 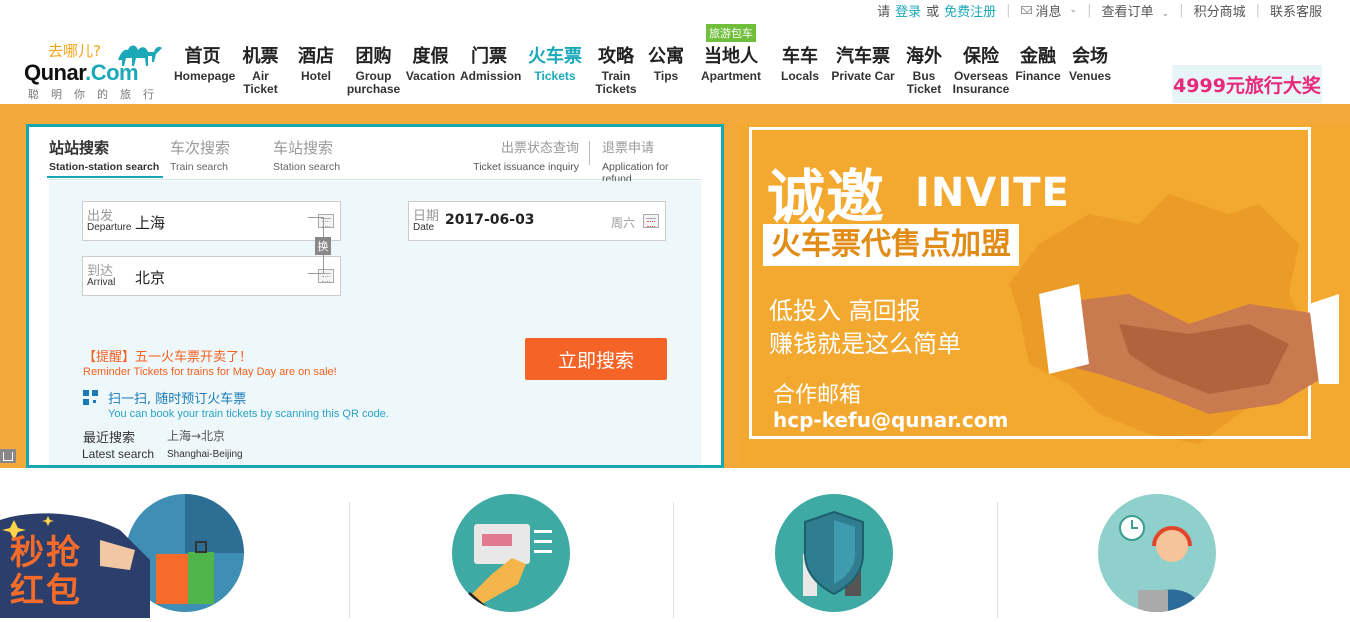 I want to click on nav-item-6: 火车票 Tickets, so click(x=555, y=70).